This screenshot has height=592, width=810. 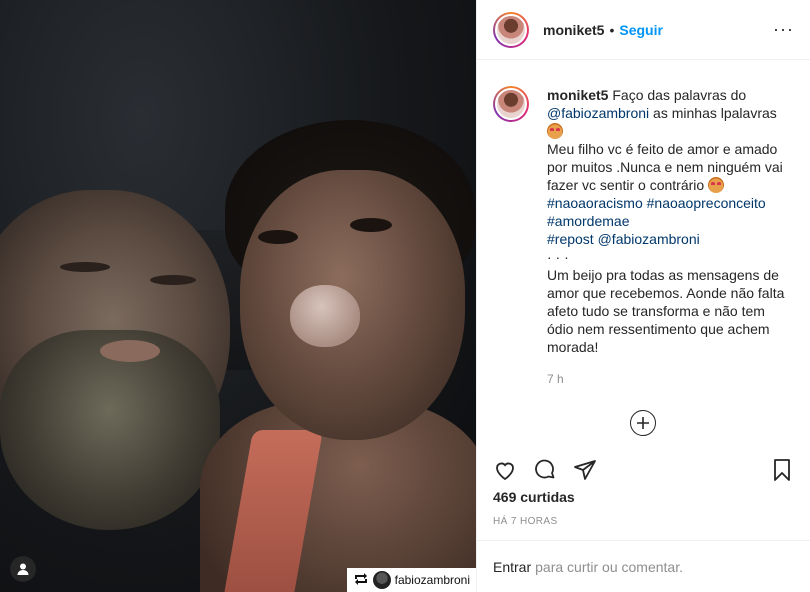 I want to click on caption-time: 7 h, so click(x=670, y=379).